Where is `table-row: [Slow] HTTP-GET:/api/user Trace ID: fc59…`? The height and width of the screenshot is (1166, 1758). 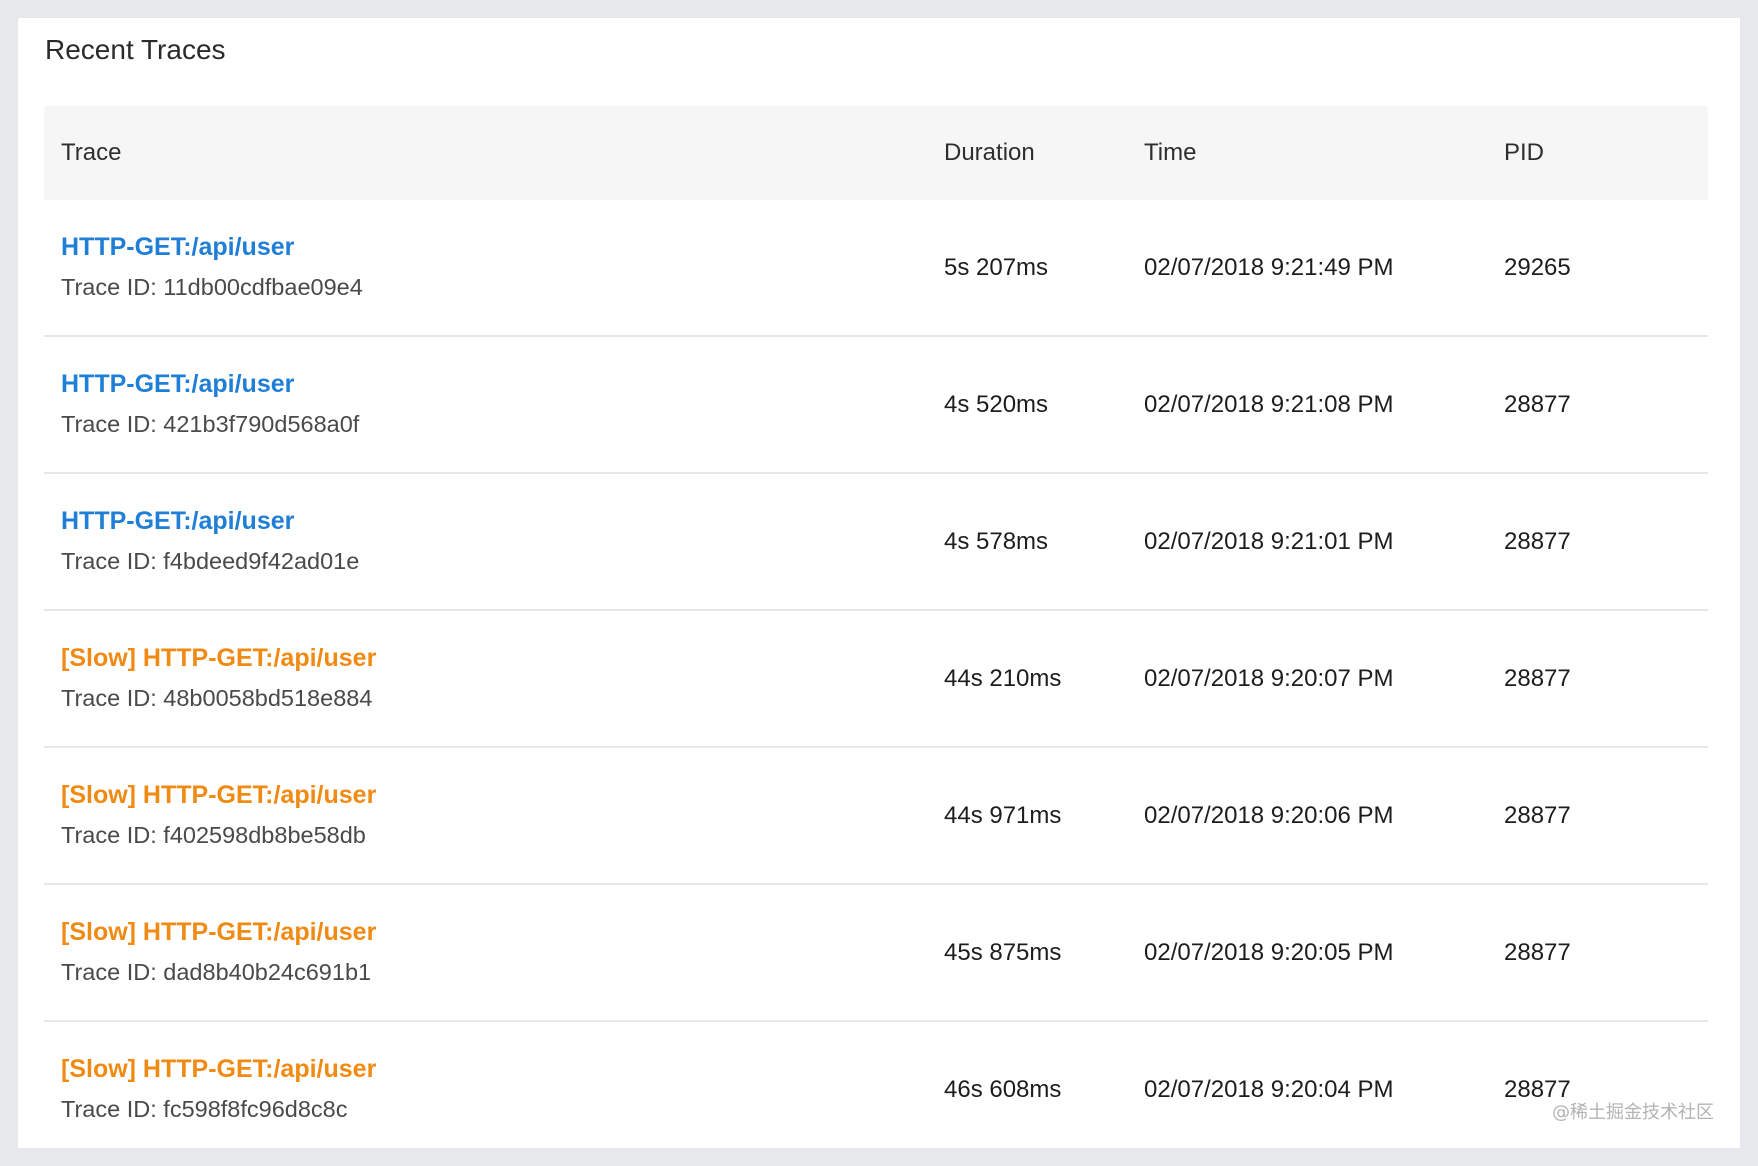
table-row: [Slow] HTTP-GET:/api/user Trace ID: fc59… is located at coordinates (876, 1089).